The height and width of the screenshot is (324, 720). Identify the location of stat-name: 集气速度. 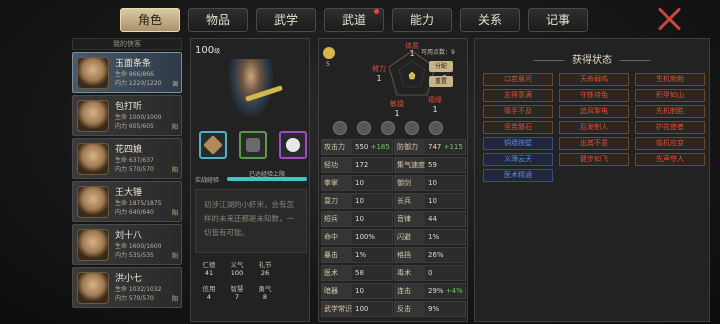
(410, 165).